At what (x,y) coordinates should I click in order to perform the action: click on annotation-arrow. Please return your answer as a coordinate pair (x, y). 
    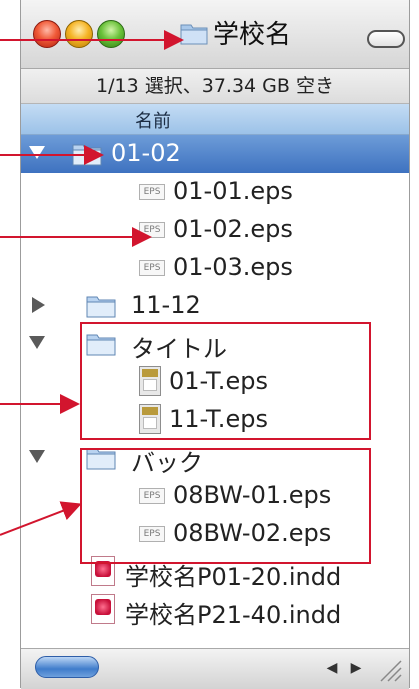
    Looking at the image, I should click on (41, 518).